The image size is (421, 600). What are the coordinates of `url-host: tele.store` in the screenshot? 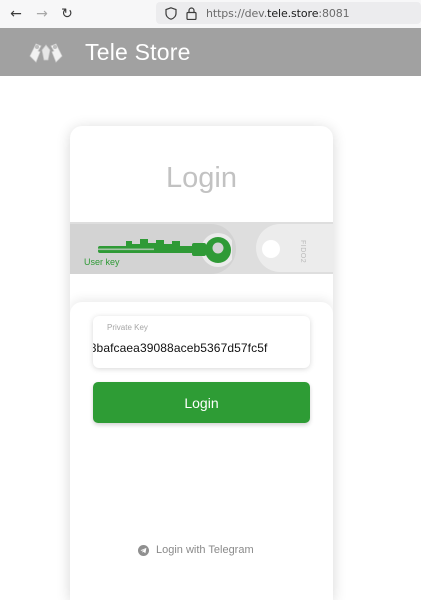 It's located at (293, 13).